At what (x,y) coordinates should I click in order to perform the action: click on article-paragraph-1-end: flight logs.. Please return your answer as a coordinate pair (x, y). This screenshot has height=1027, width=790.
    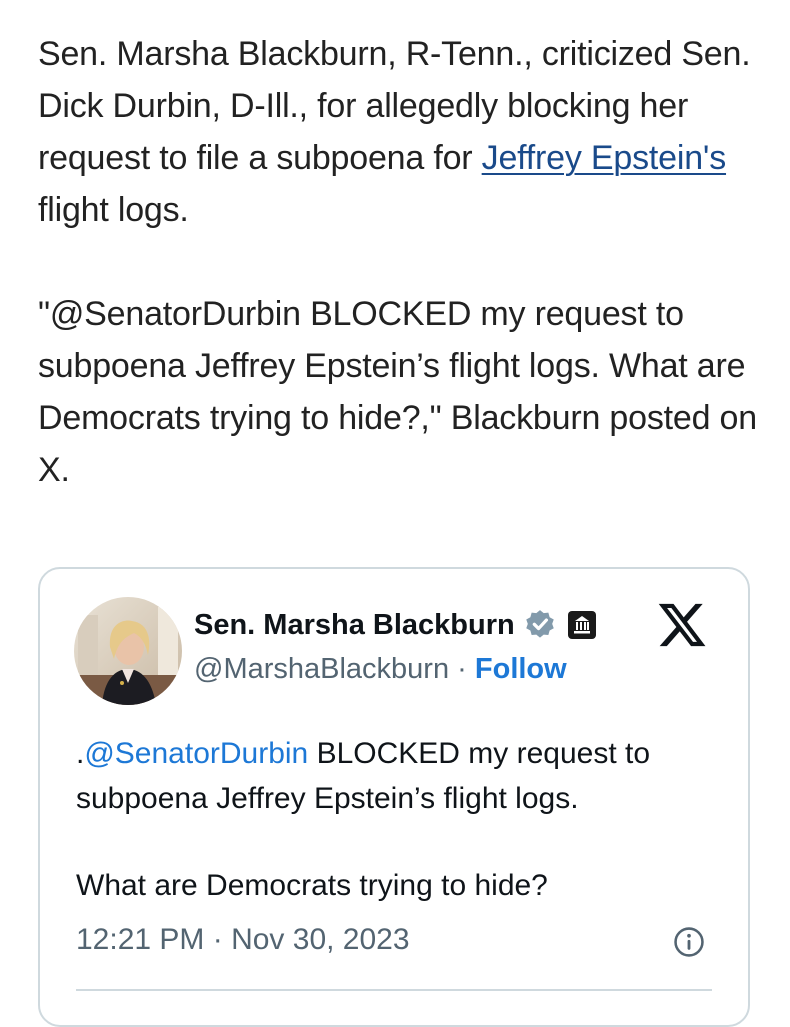
    Looking at the image, I should click on (113, 210).